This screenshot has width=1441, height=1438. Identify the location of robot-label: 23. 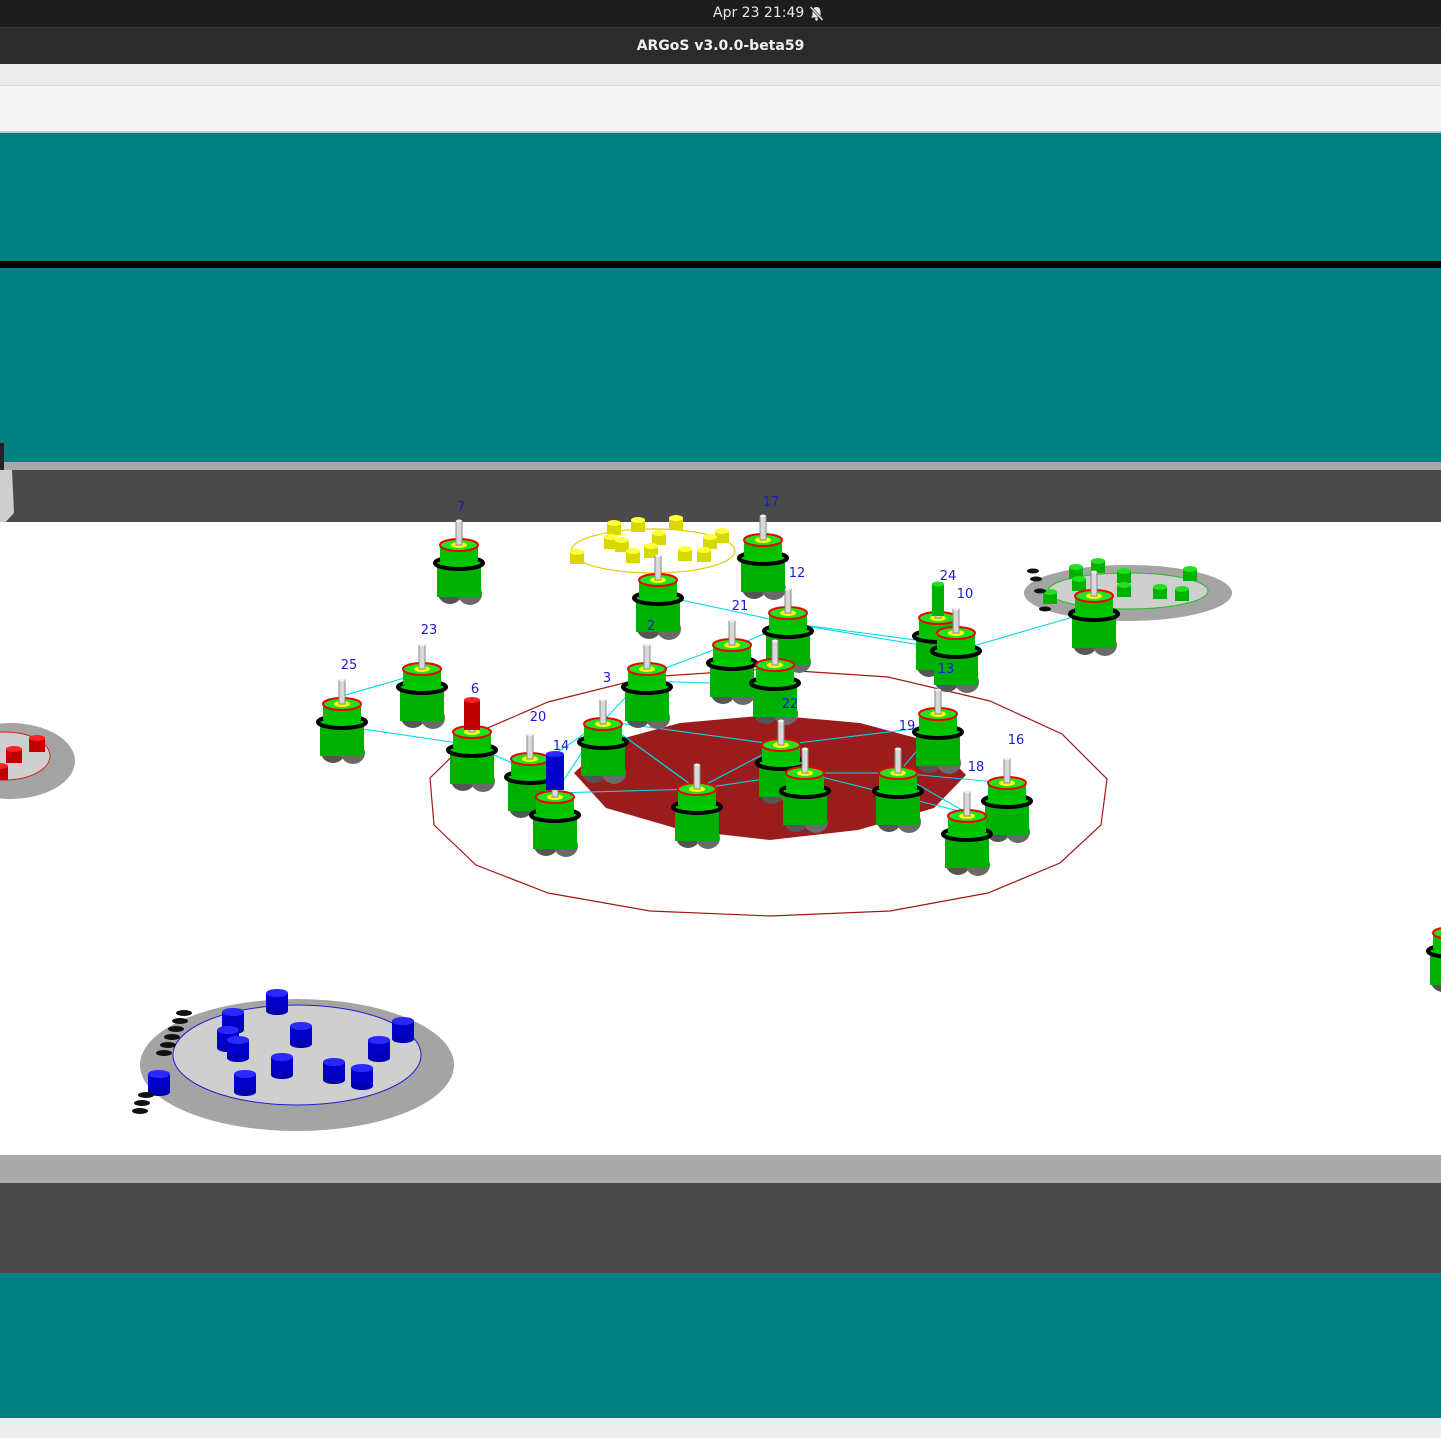
(429, 630).